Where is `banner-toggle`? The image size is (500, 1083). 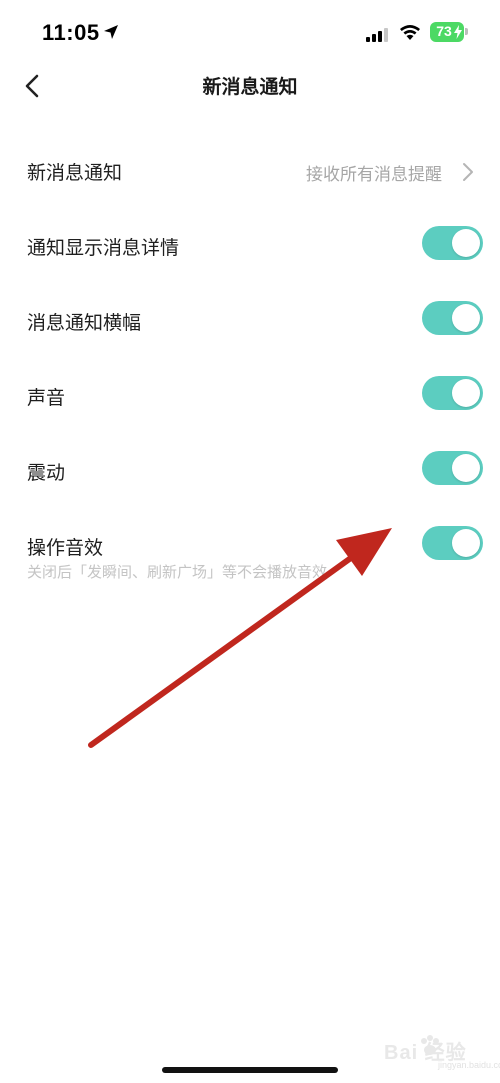
banner-toggle is located at coordinates (452, 318).